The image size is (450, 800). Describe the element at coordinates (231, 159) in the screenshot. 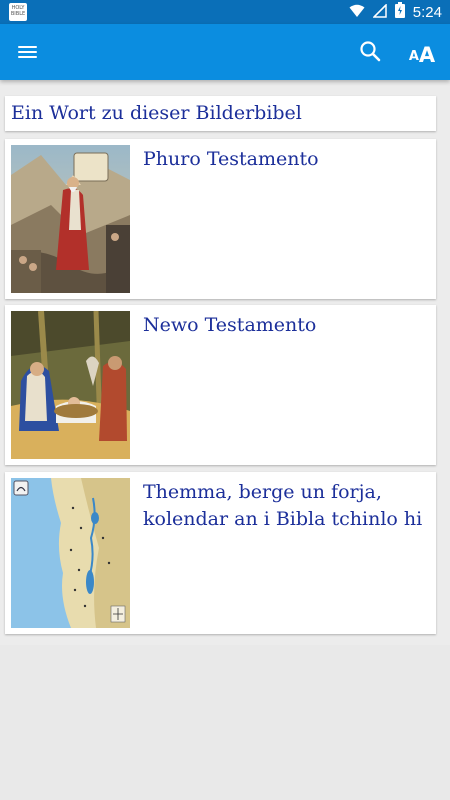

I see `old-testament-title: Phuro Testamento` at that location.